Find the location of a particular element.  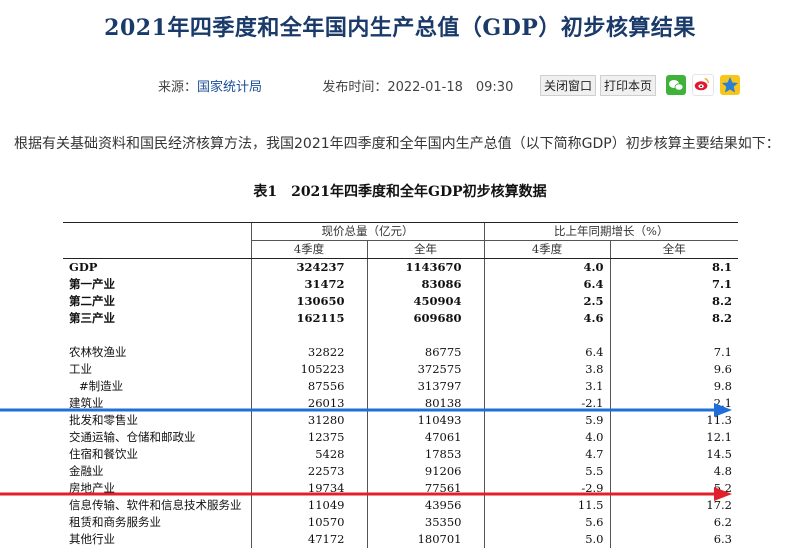

table-cell: 105223 is located at coordinates (308, 369).